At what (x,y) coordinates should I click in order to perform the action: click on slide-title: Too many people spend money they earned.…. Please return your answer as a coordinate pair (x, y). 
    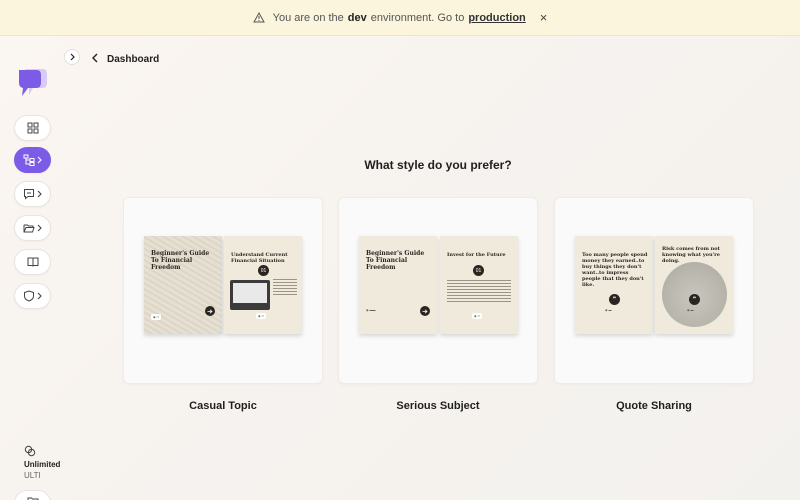
    Looking at the image, I should click on (615, 270).